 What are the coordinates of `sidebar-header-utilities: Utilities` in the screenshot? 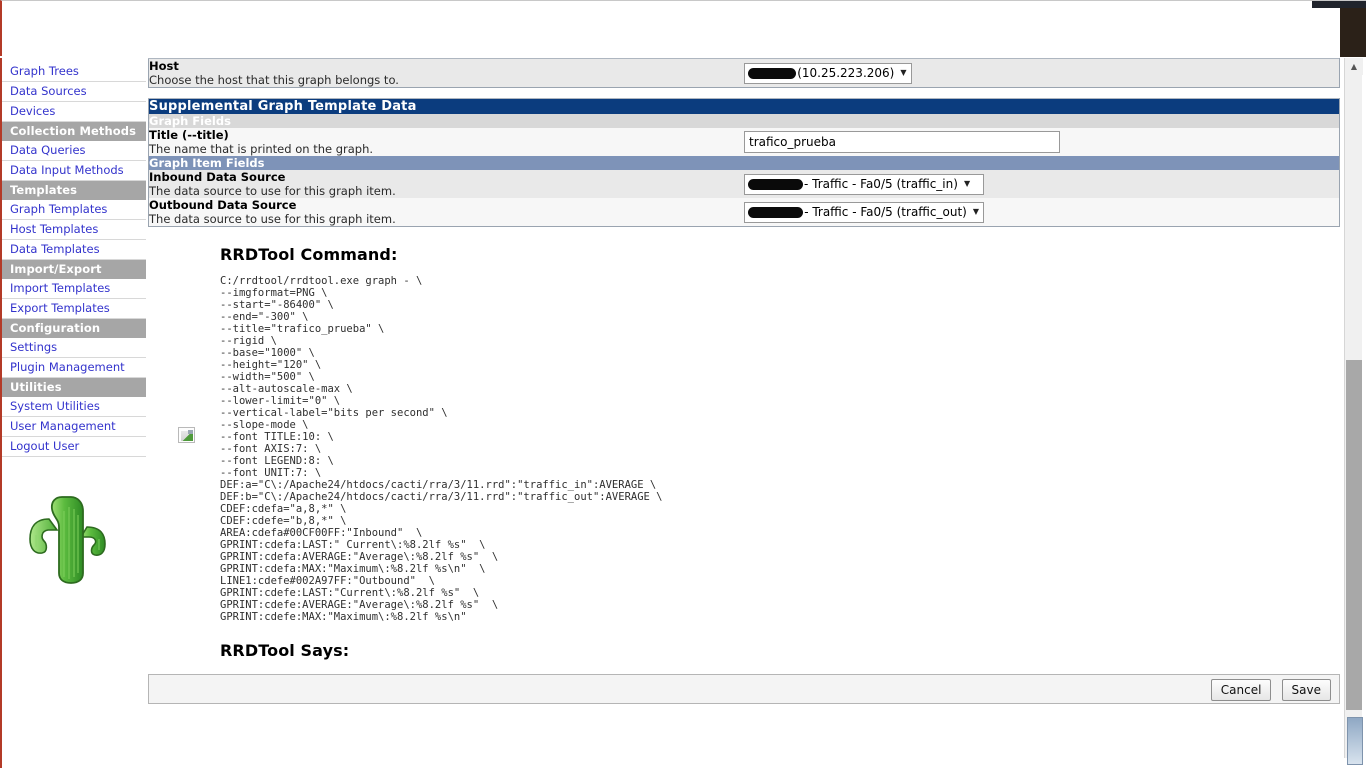 It's located at (74, 387).